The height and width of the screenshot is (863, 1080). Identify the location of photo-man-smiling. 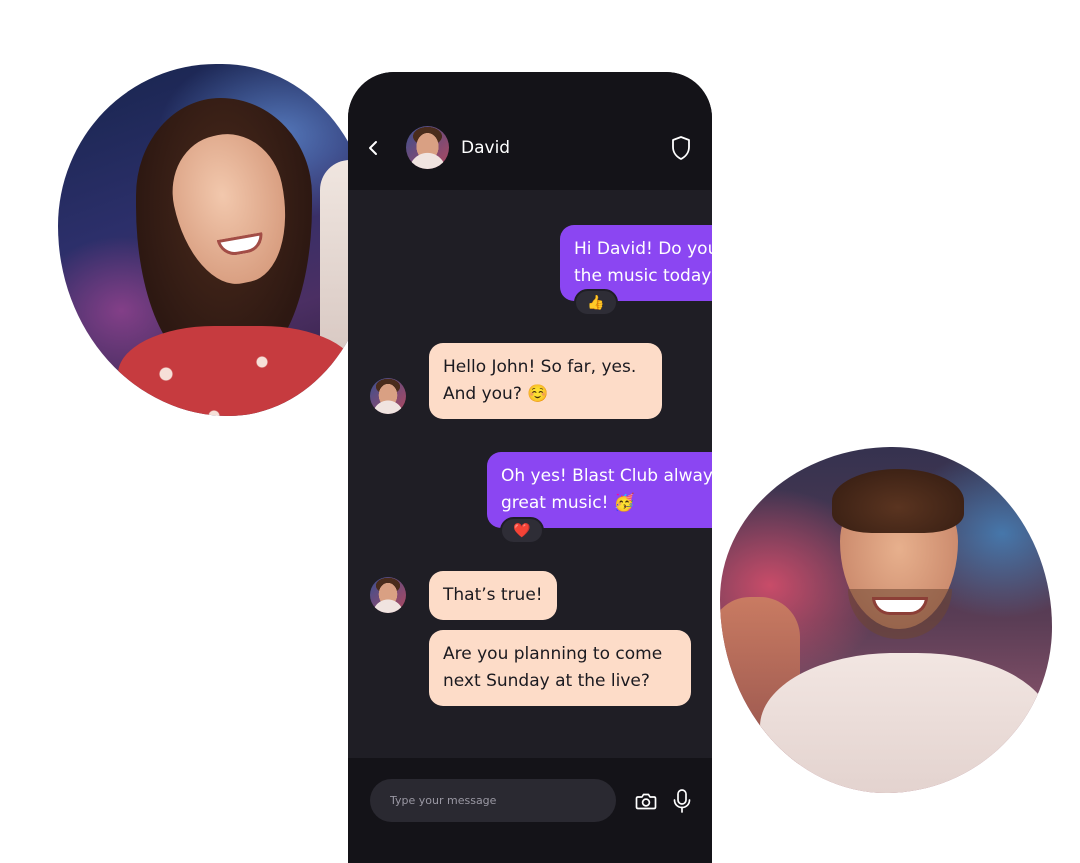
(886, 620).